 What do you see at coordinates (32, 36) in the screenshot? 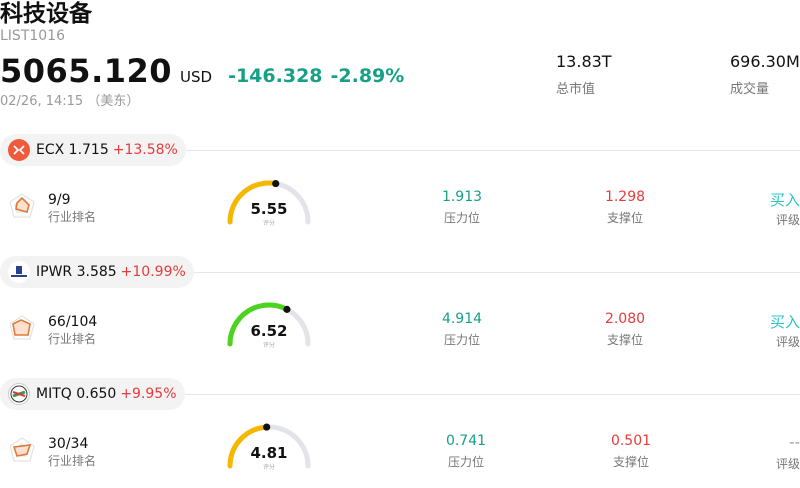
I see `index-code: LIST1016` at bounding box center [32, 36].